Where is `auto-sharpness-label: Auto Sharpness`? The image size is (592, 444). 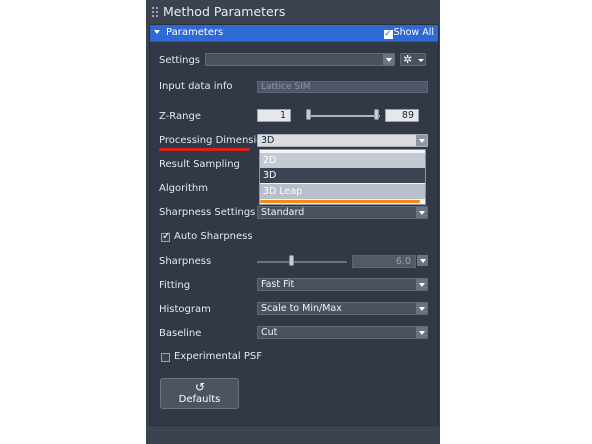
auto-sharpness-label: Auto Sharpness is located at coordinates (213, 236).